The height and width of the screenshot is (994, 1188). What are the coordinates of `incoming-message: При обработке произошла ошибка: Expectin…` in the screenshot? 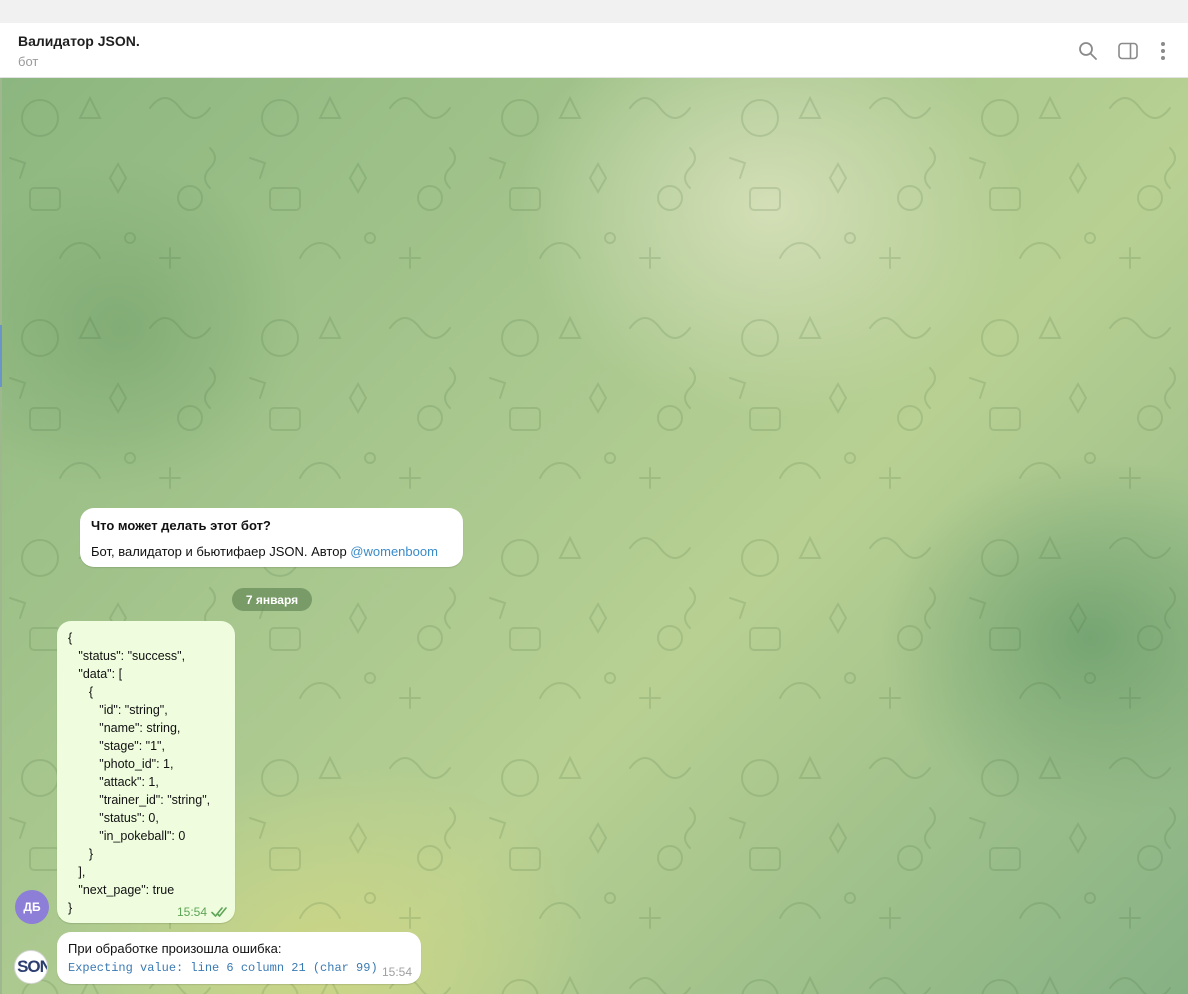 It's located at (239, 958).